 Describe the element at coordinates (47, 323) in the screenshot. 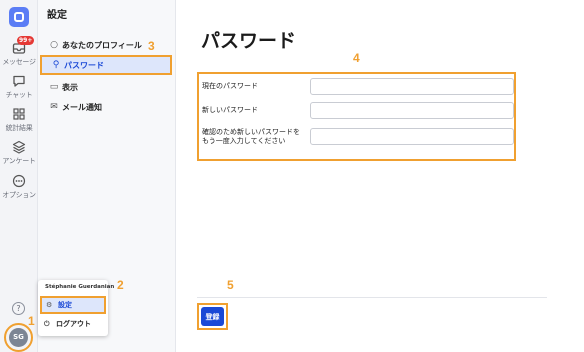

I see `power-icon: ⏻` at that location.